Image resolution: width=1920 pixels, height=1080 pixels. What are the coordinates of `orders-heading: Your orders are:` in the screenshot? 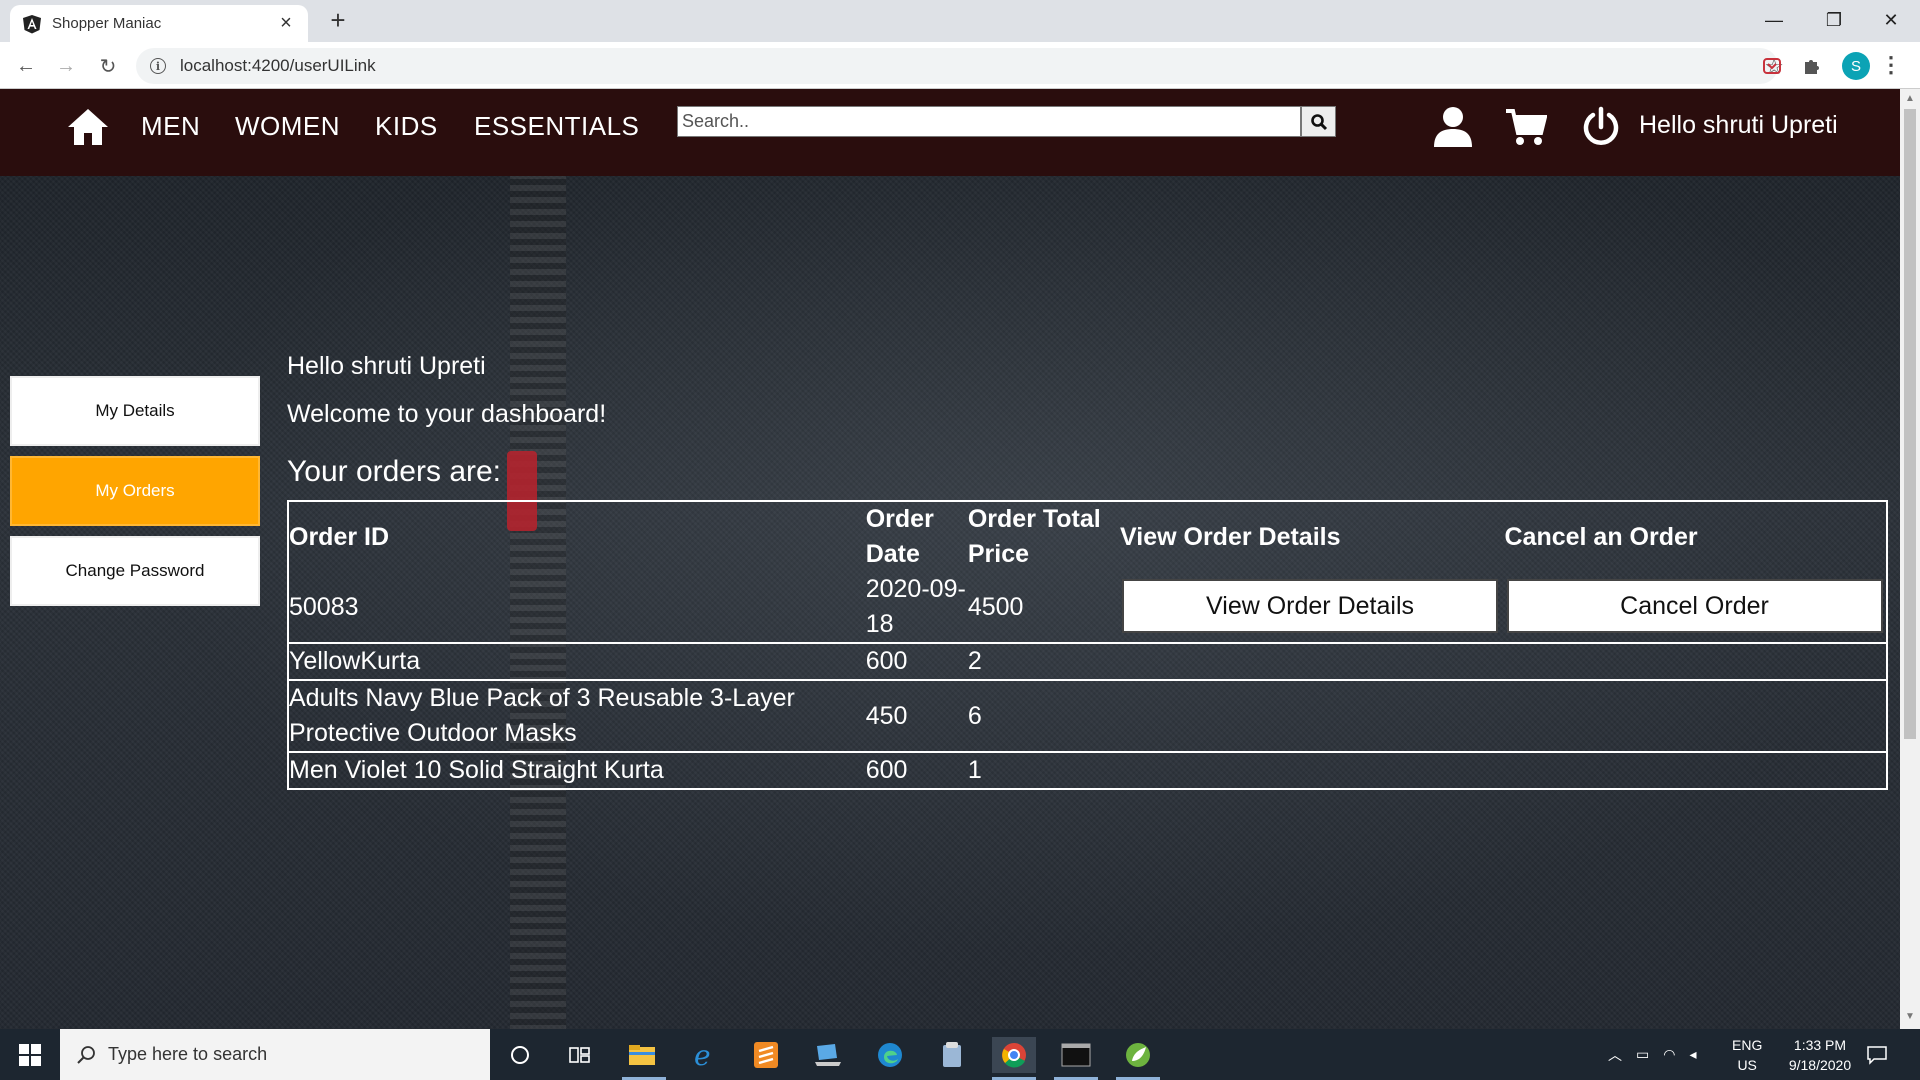 It's located at (394, 471).